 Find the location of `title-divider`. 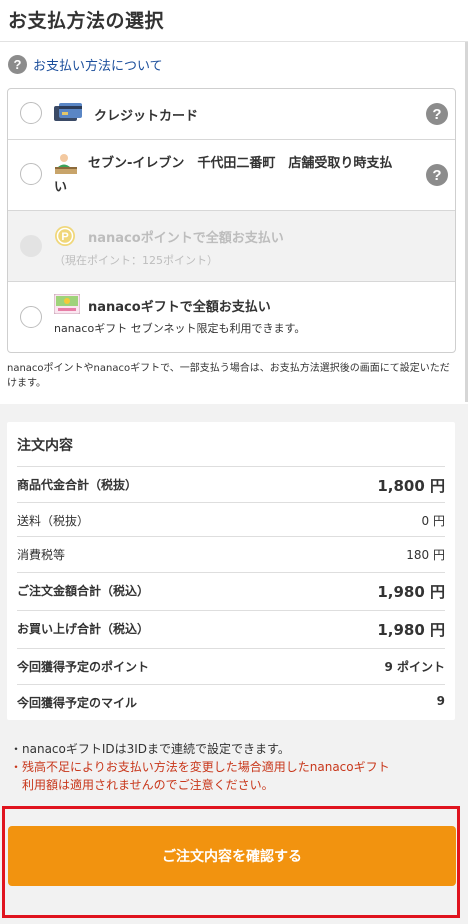

title-divider is located at coordinates (234, 41).